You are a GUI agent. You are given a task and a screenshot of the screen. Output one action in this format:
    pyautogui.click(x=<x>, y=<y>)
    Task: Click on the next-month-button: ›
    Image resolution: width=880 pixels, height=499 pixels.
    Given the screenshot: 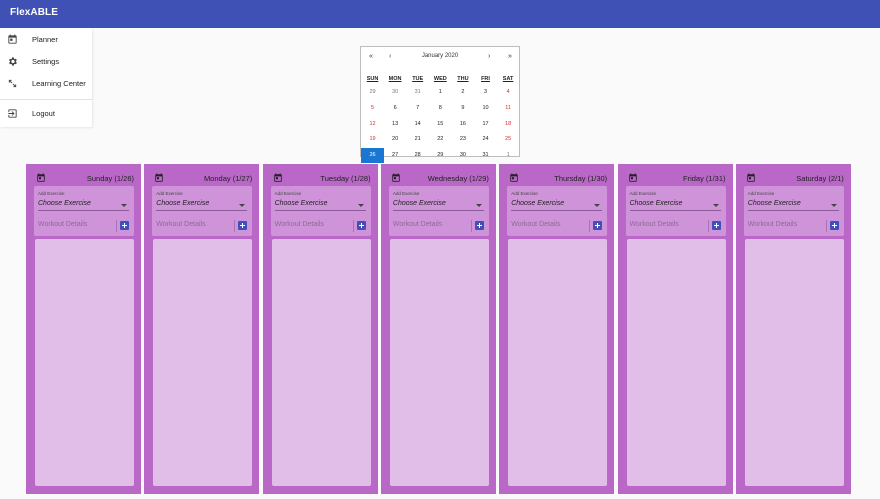 What is the action you would take?
    pyautogui.click(x=489, y=56)
    